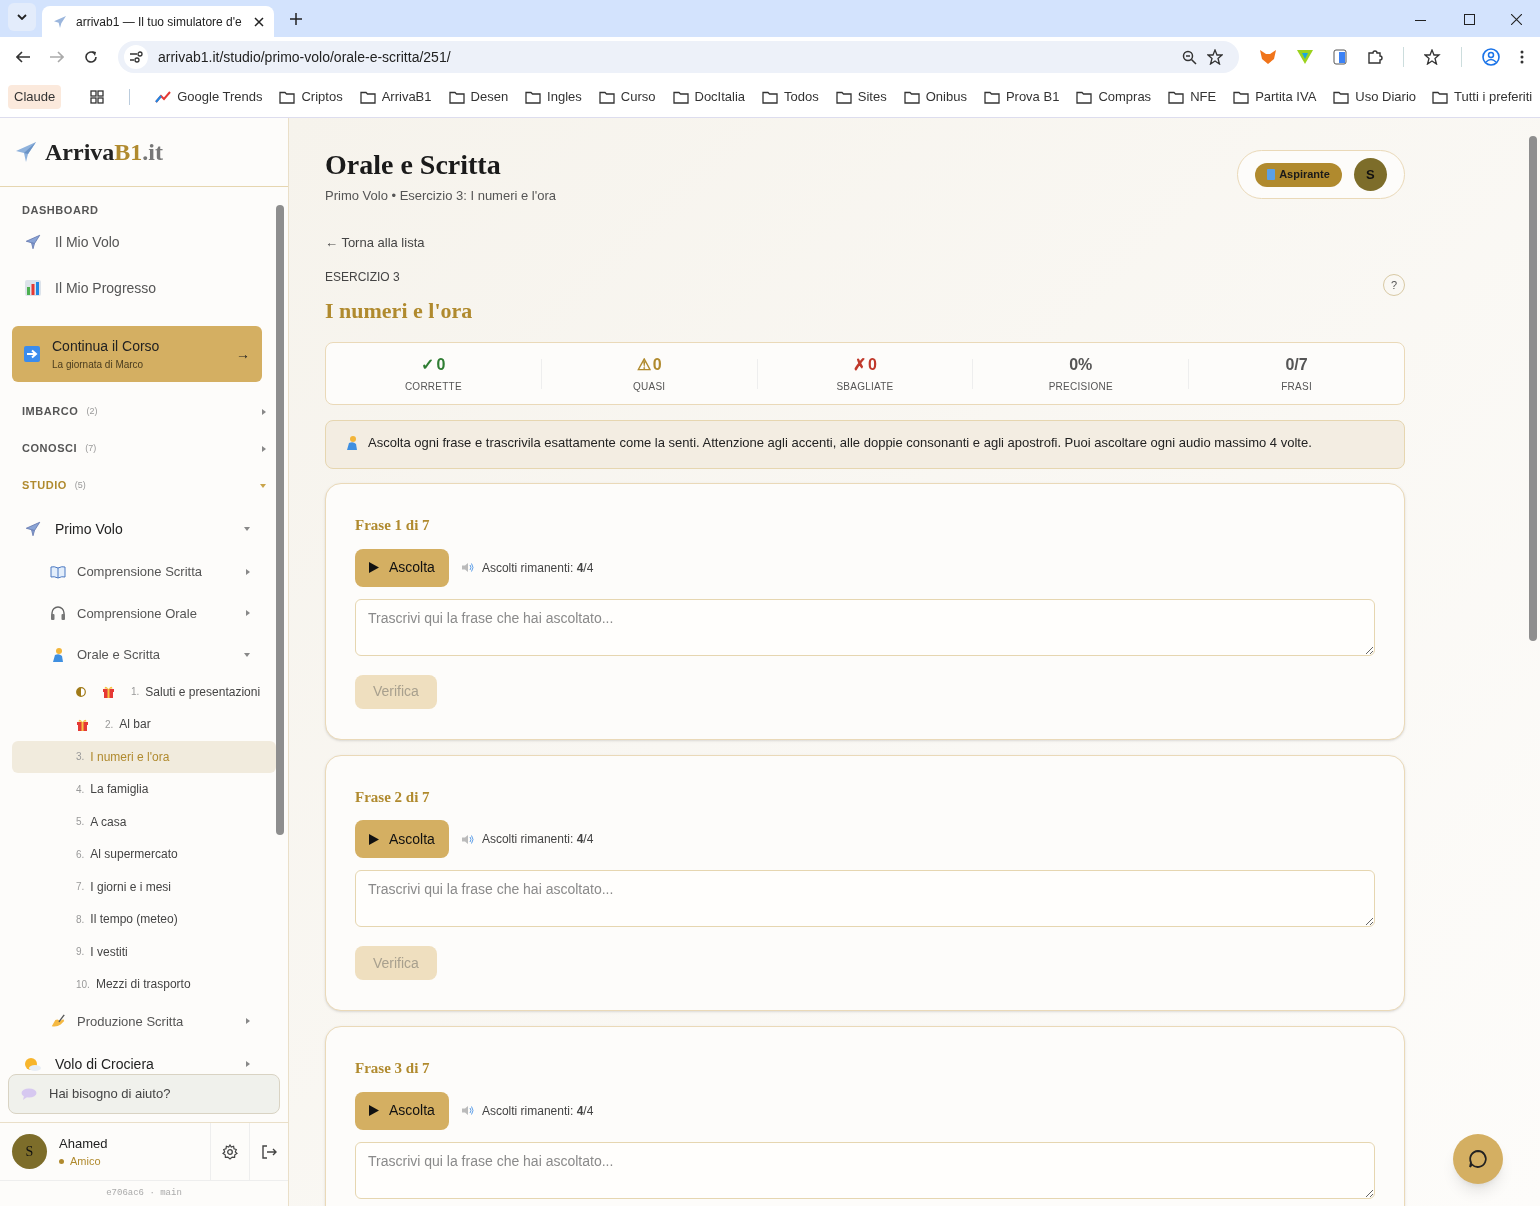  Describe the element at coordinates (144, 919) in the screenshot. I see `exercise-item: 8. Il tempo (meteo)` at that location.